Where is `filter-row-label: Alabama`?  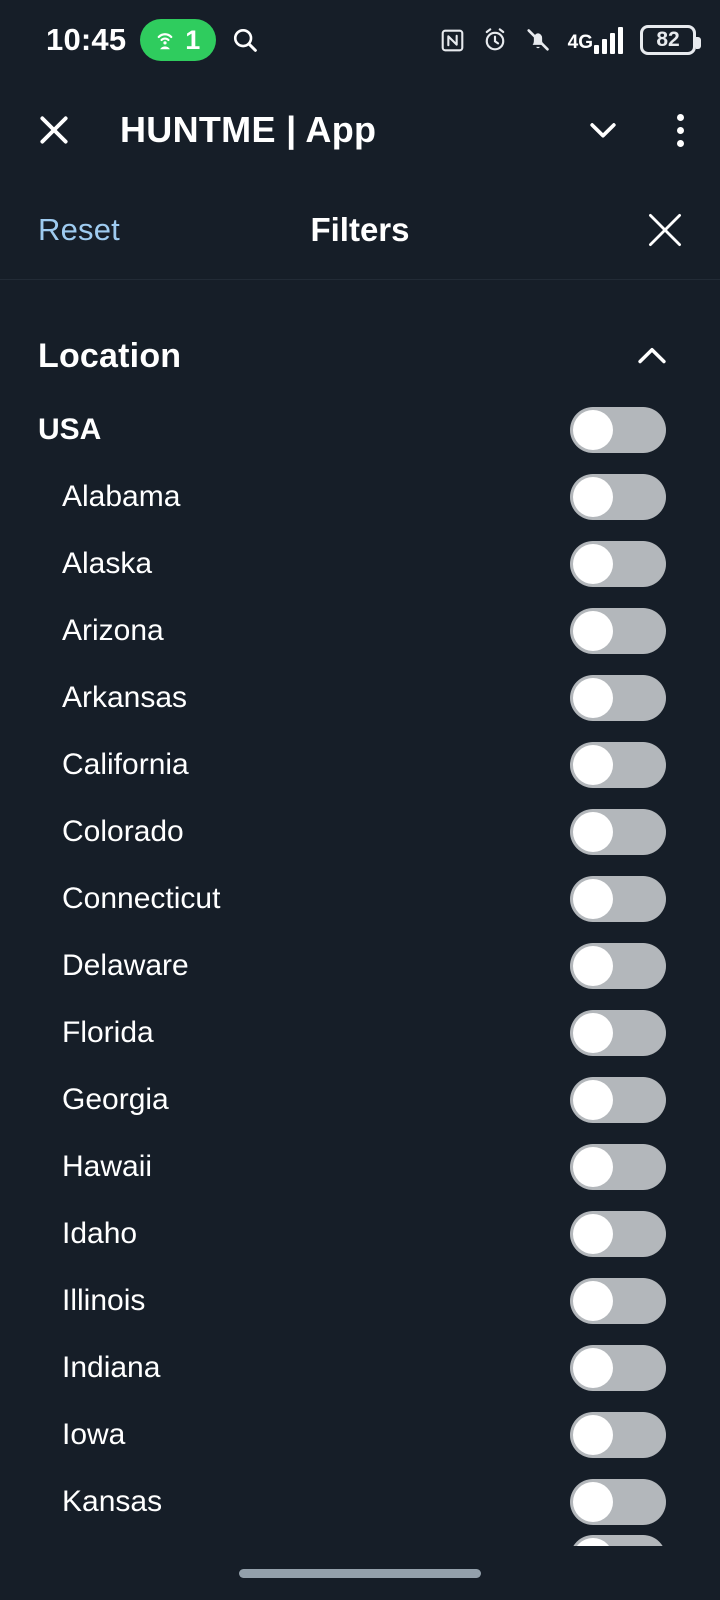 filter-row-label: Alabama is located at coordinates (121, 496).